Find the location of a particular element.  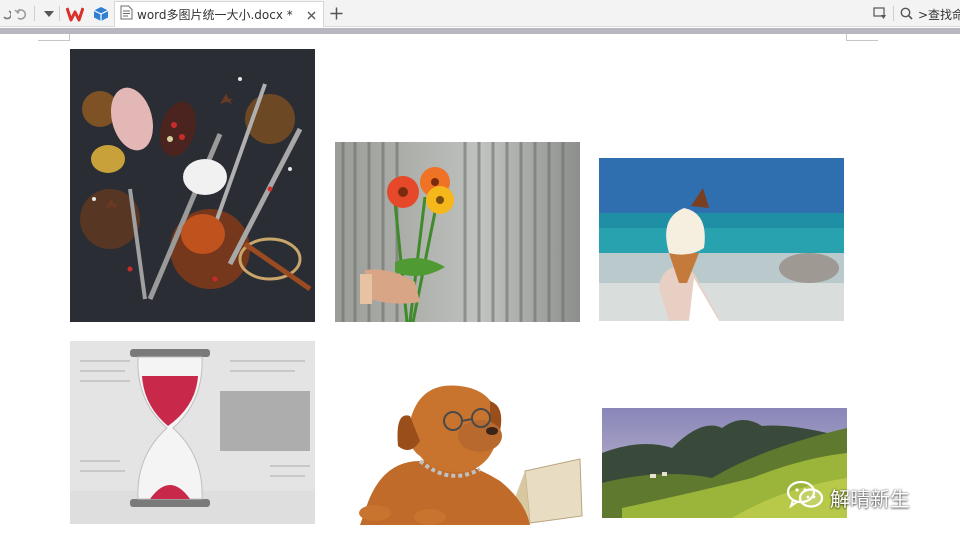

wps-logo-icon is located at coordinates (75, 13).